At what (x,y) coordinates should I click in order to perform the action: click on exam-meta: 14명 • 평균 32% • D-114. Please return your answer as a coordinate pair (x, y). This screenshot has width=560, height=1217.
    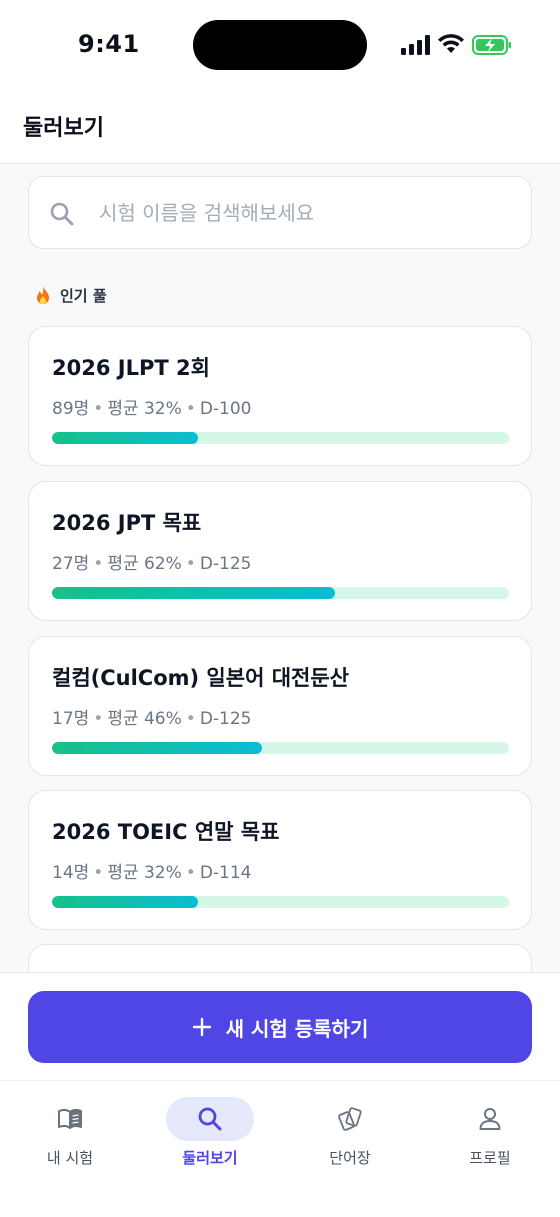
    Looking at the image, I should click on (152, 870).